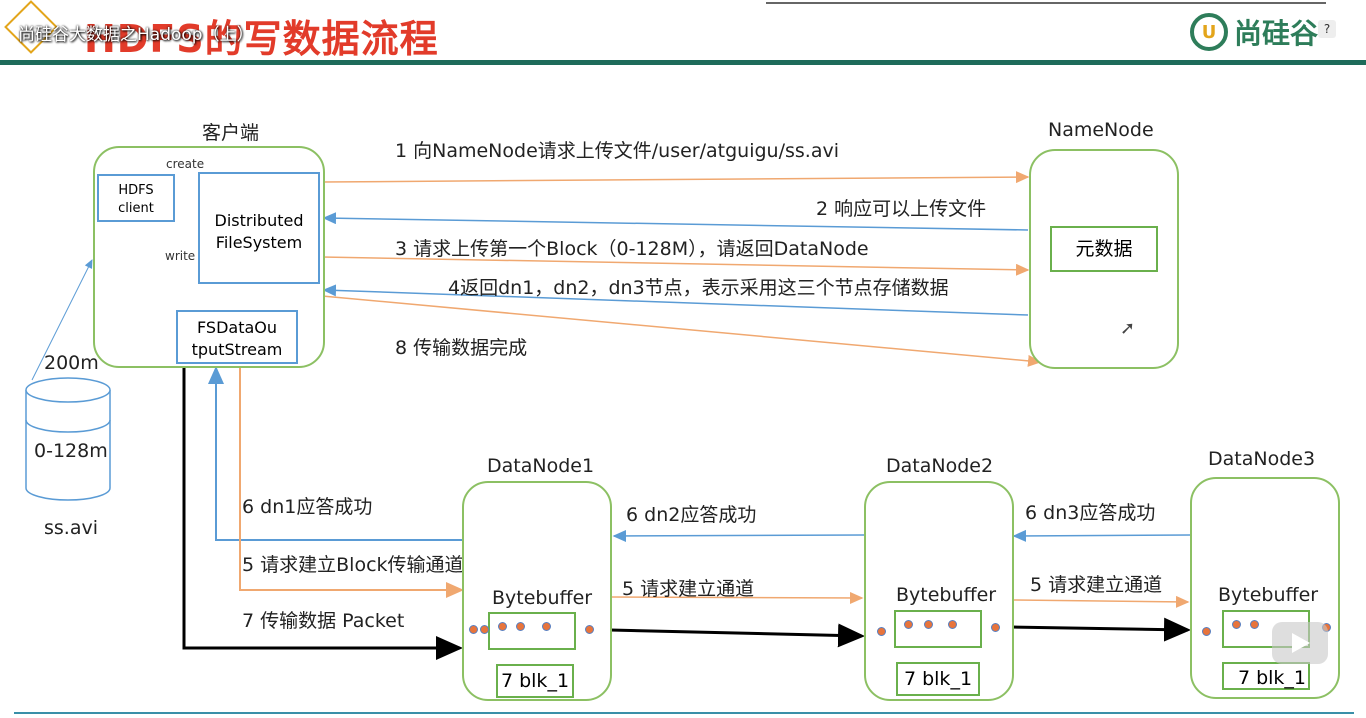  I want to click on step7-packet-label: 7 传输数据 Packet, so click(323, 621).